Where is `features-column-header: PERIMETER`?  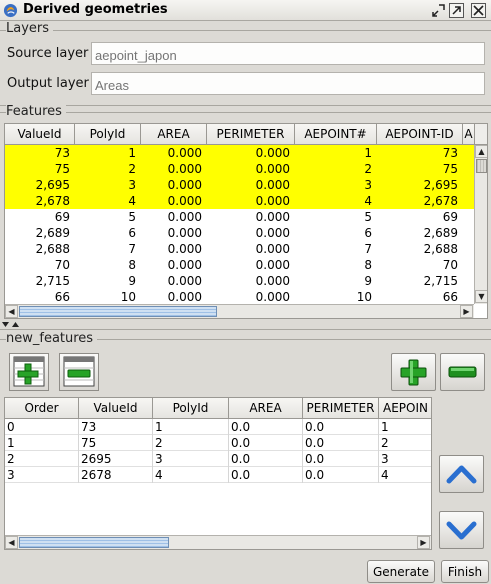
features-column-header: PERIMETER is located at coordinates (251, 134).